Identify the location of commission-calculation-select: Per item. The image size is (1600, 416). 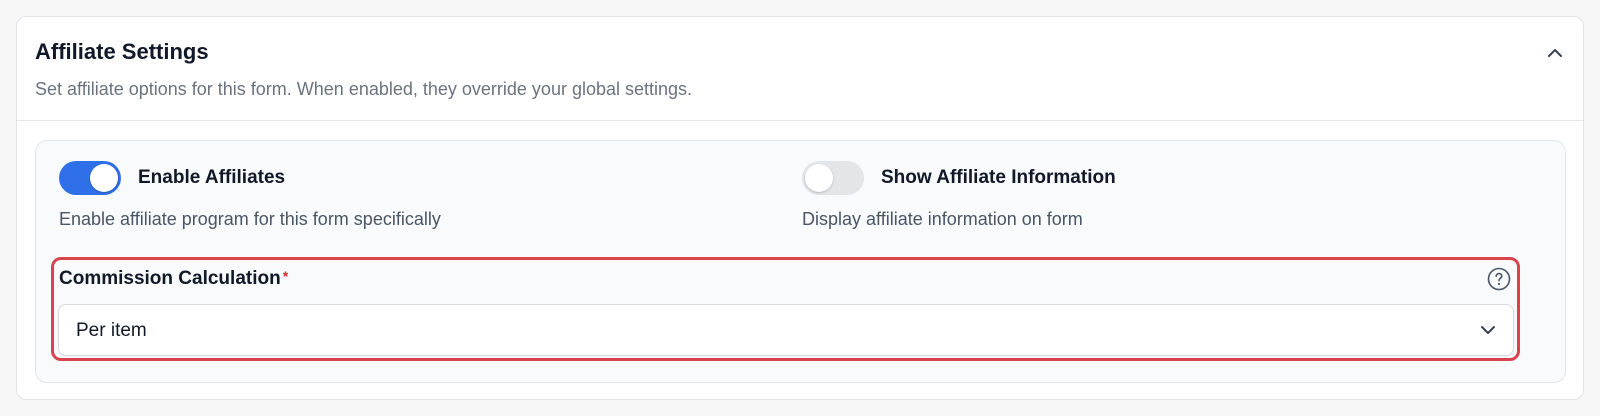
(786, 330).